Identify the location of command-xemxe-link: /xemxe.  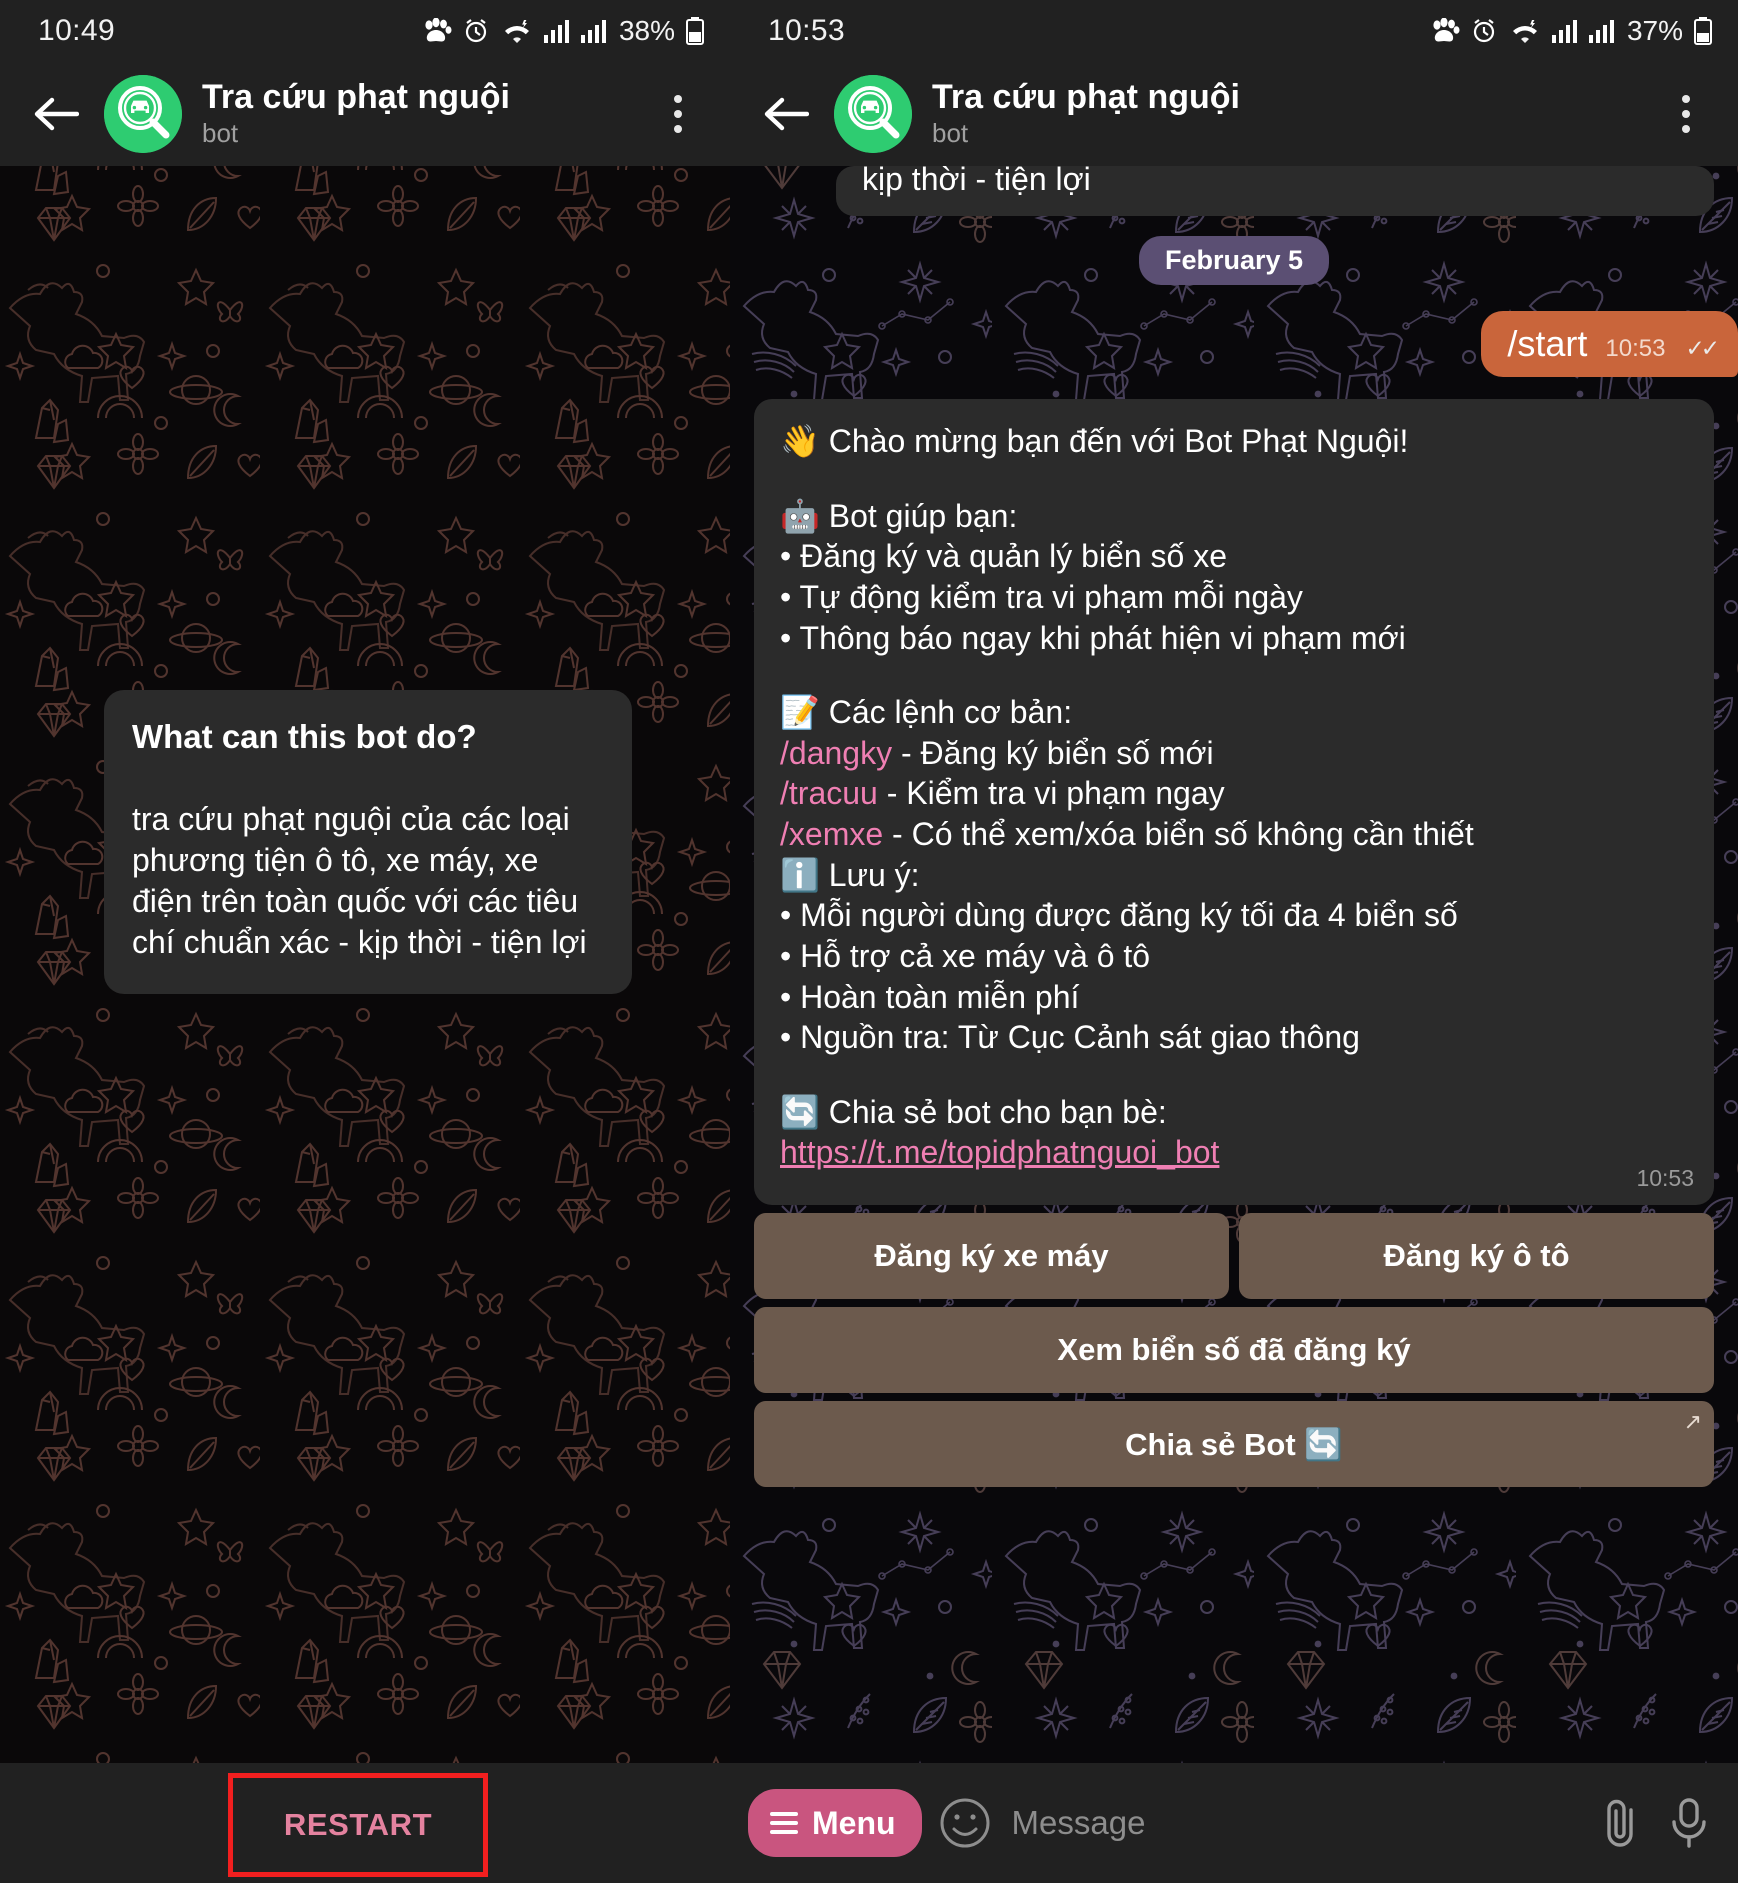
(831, 834).